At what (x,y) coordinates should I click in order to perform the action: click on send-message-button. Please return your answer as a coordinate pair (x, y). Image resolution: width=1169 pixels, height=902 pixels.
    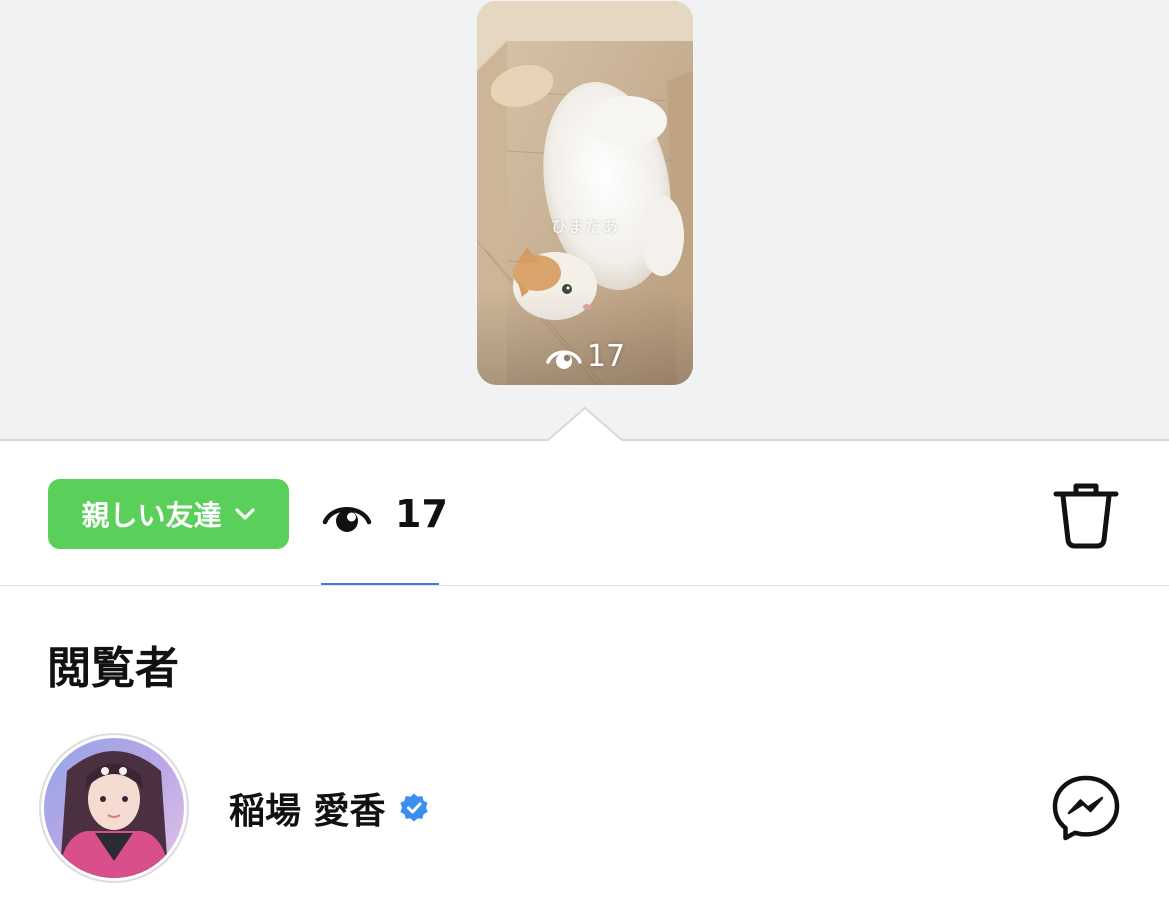
    Looking at the image, I should click on (1086, 808).